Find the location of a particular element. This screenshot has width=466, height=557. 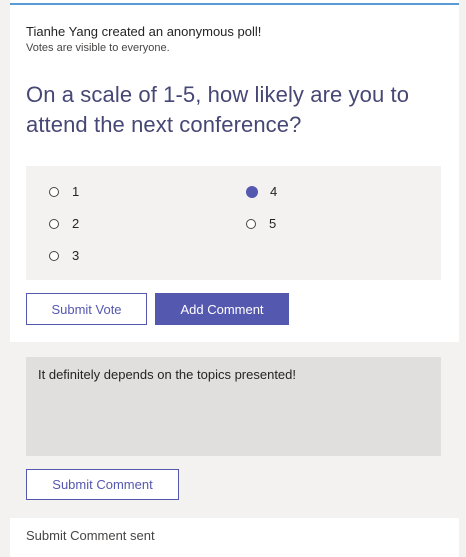

poll-option-label: 1 is located at coordinates (76, 191).